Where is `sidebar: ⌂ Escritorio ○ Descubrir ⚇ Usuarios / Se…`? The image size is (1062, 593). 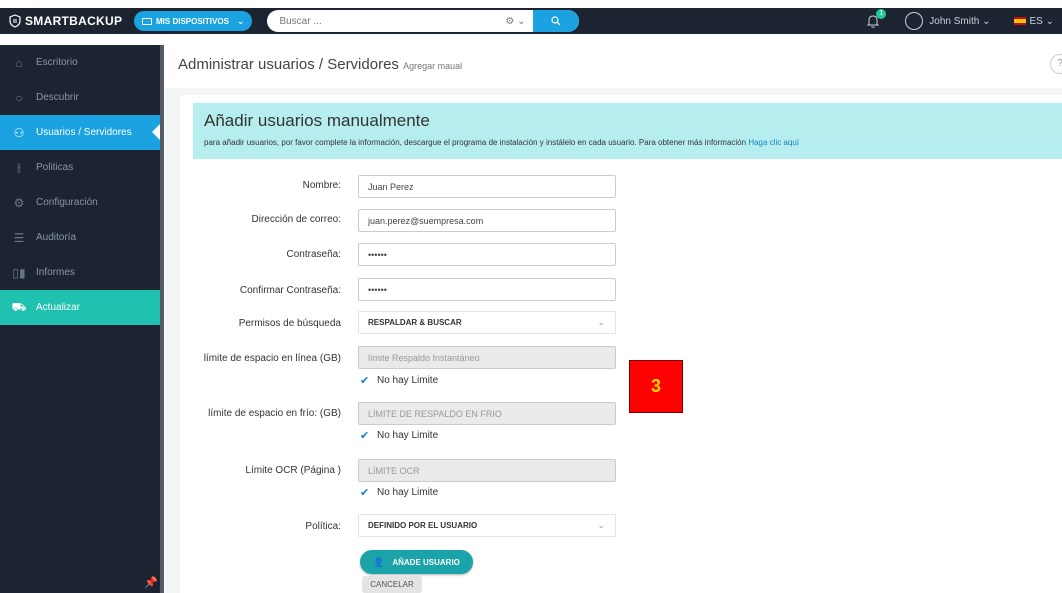 sidebar: ⌂ Escritorio ○ Descubrir ⚇ Usuarios / Se… is located at coordinates (82, 319).